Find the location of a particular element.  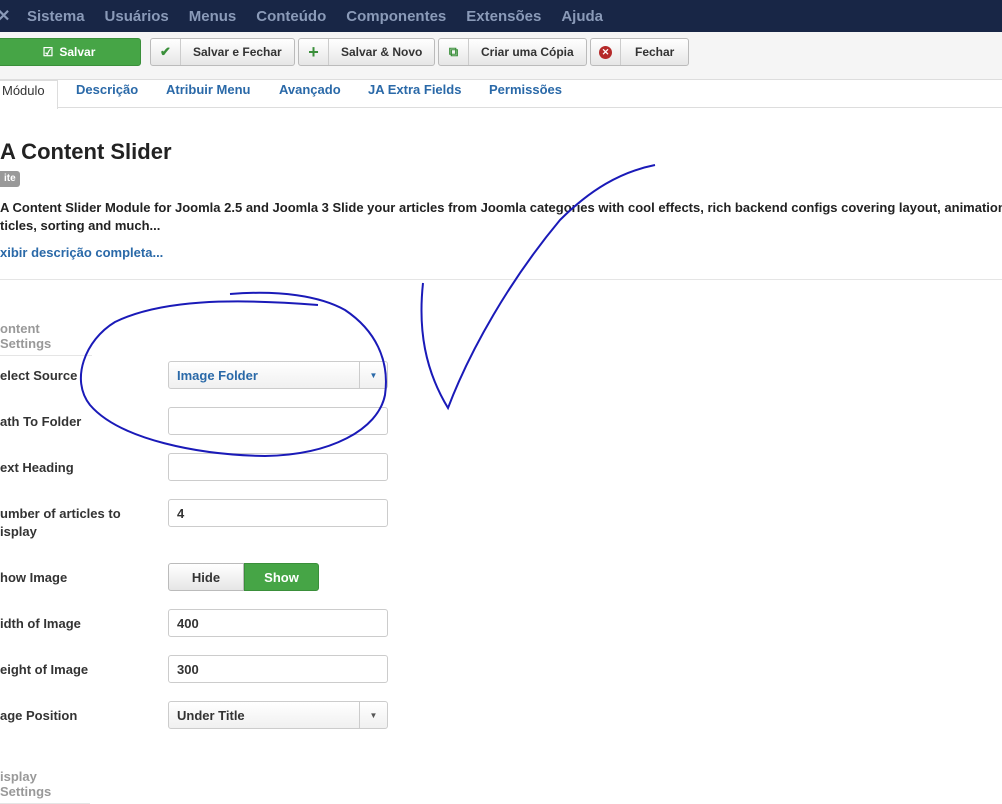

menu-ajuda: Ajuda is located at coordinates (582, 16).